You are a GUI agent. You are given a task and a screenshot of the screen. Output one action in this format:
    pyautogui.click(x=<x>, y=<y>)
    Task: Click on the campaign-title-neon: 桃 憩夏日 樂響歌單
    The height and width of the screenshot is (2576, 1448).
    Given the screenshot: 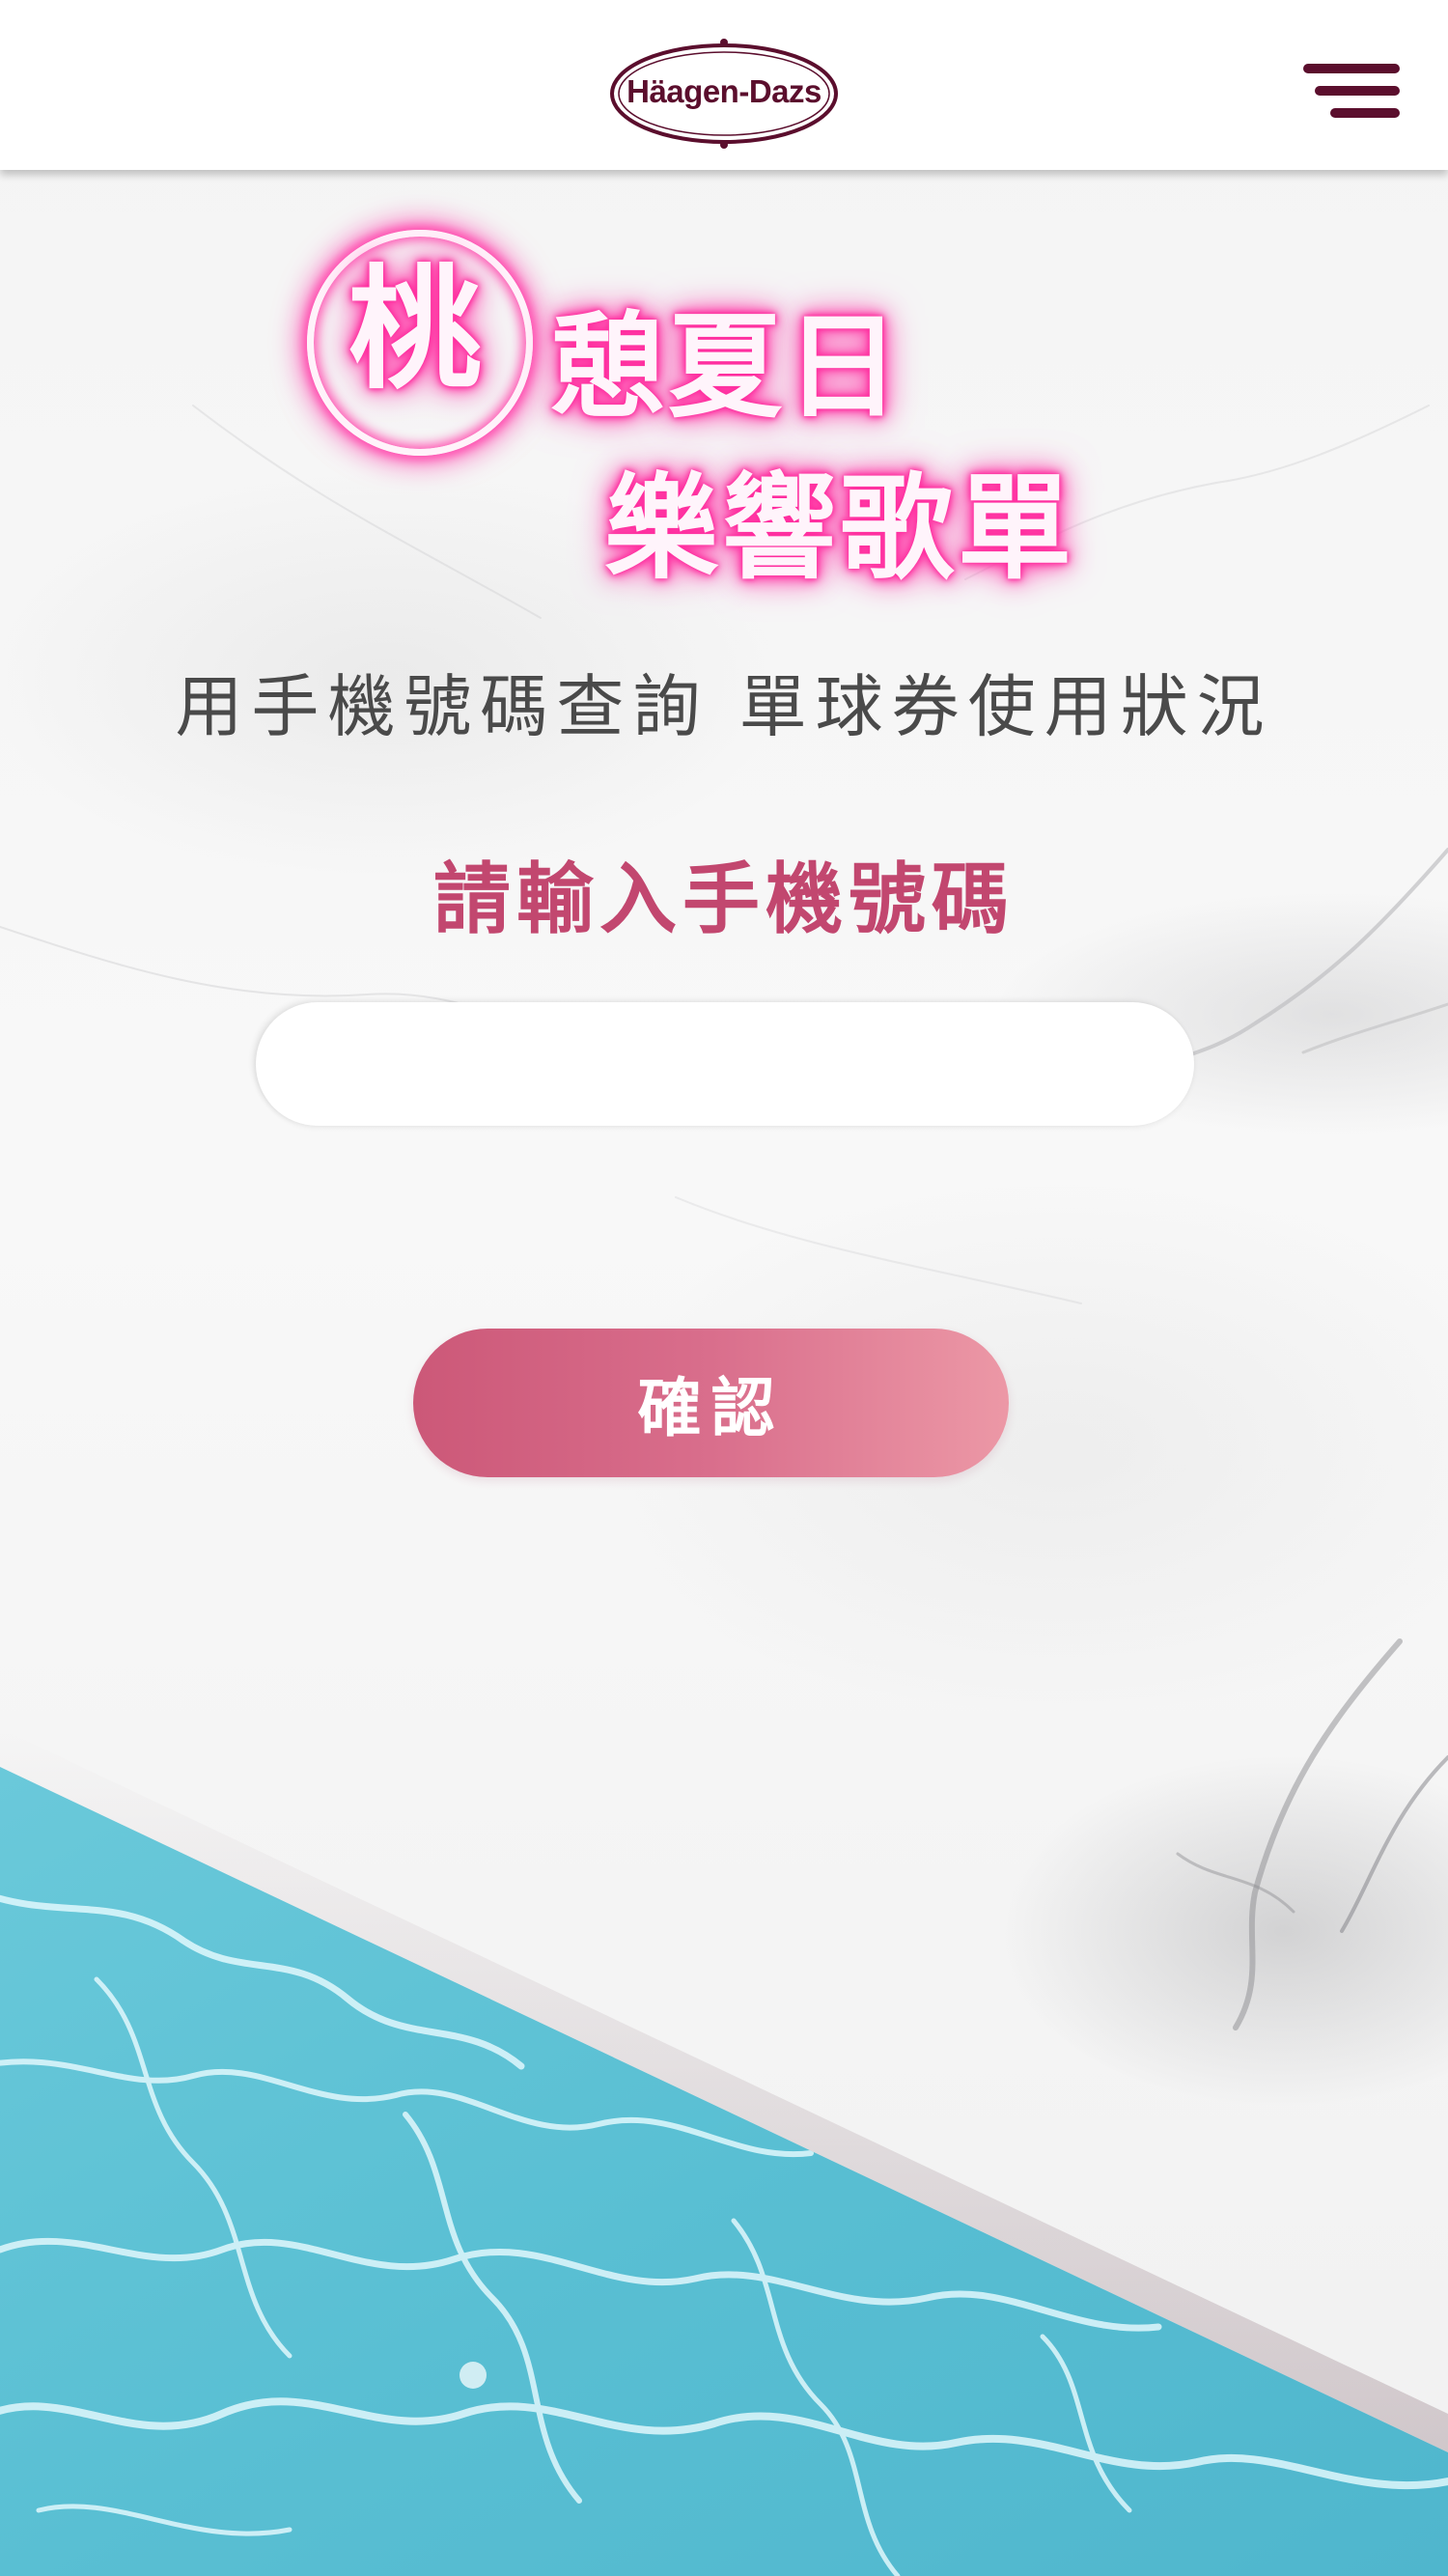 What is the action you would take?
    pyautogui.click(x=715, y=406)
    